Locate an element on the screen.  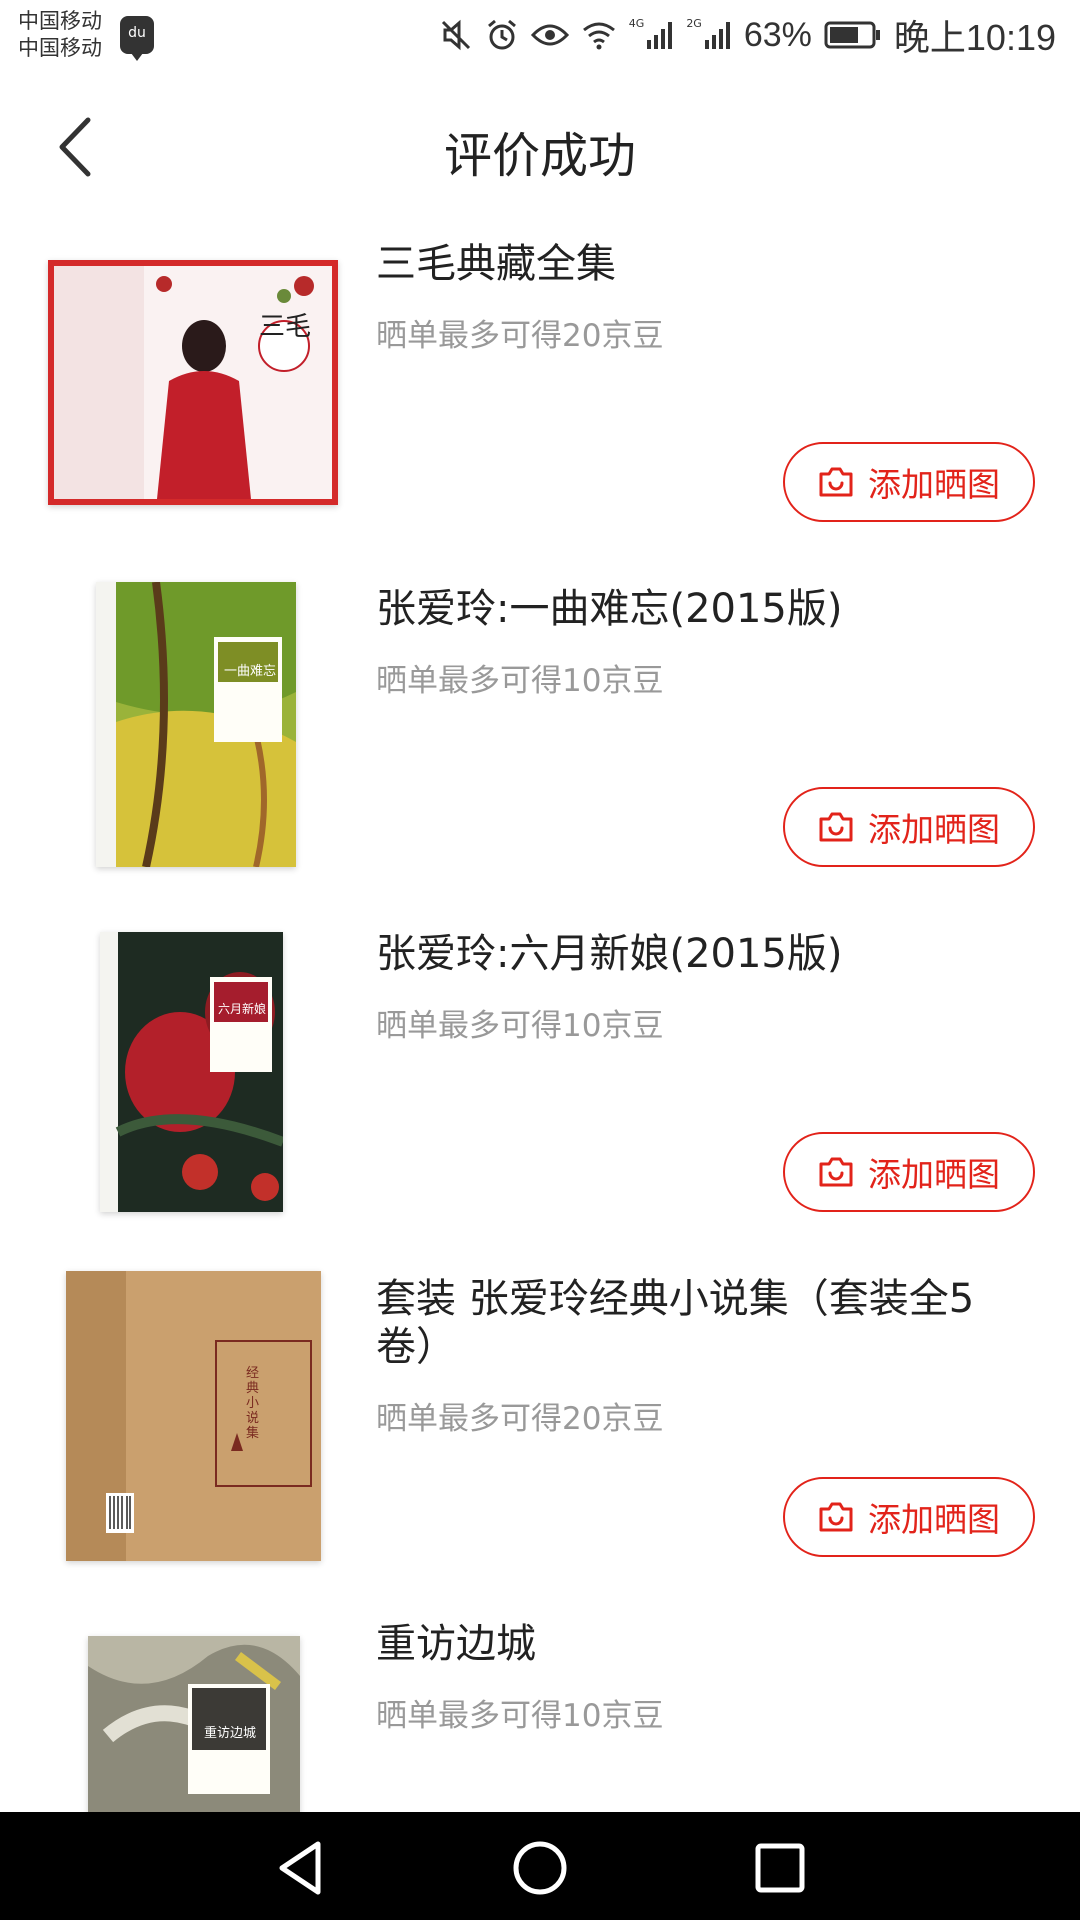
battery-percent: 63% is located at coordinates (777, 34).